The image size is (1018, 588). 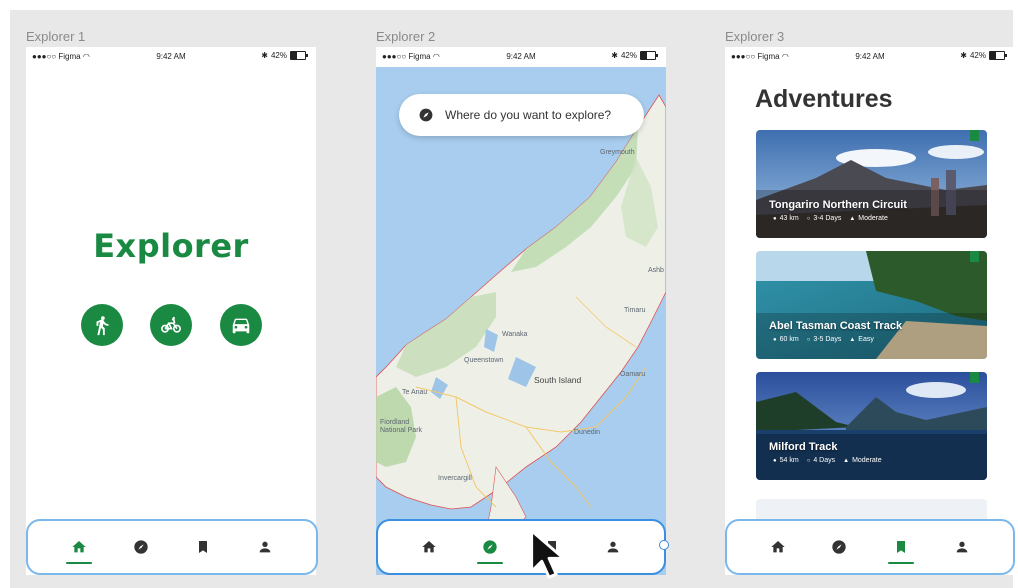 I want to click on card-meta: ● 54 km ○ 4 Days ▲ Moderate, so click(x=827, y=460).